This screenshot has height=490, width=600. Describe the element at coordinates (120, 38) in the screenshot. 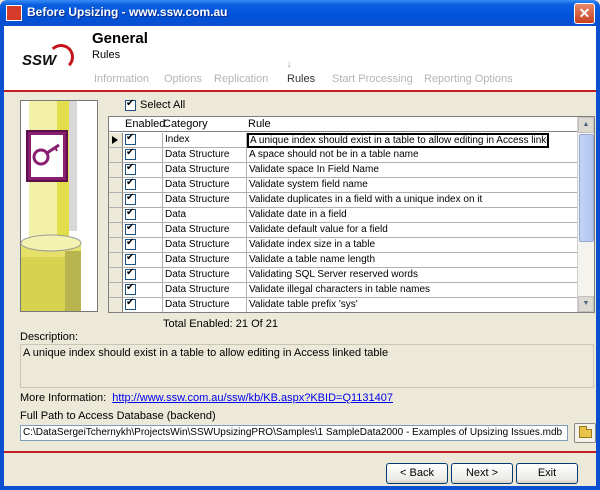

I see `page-title: General` at that location.